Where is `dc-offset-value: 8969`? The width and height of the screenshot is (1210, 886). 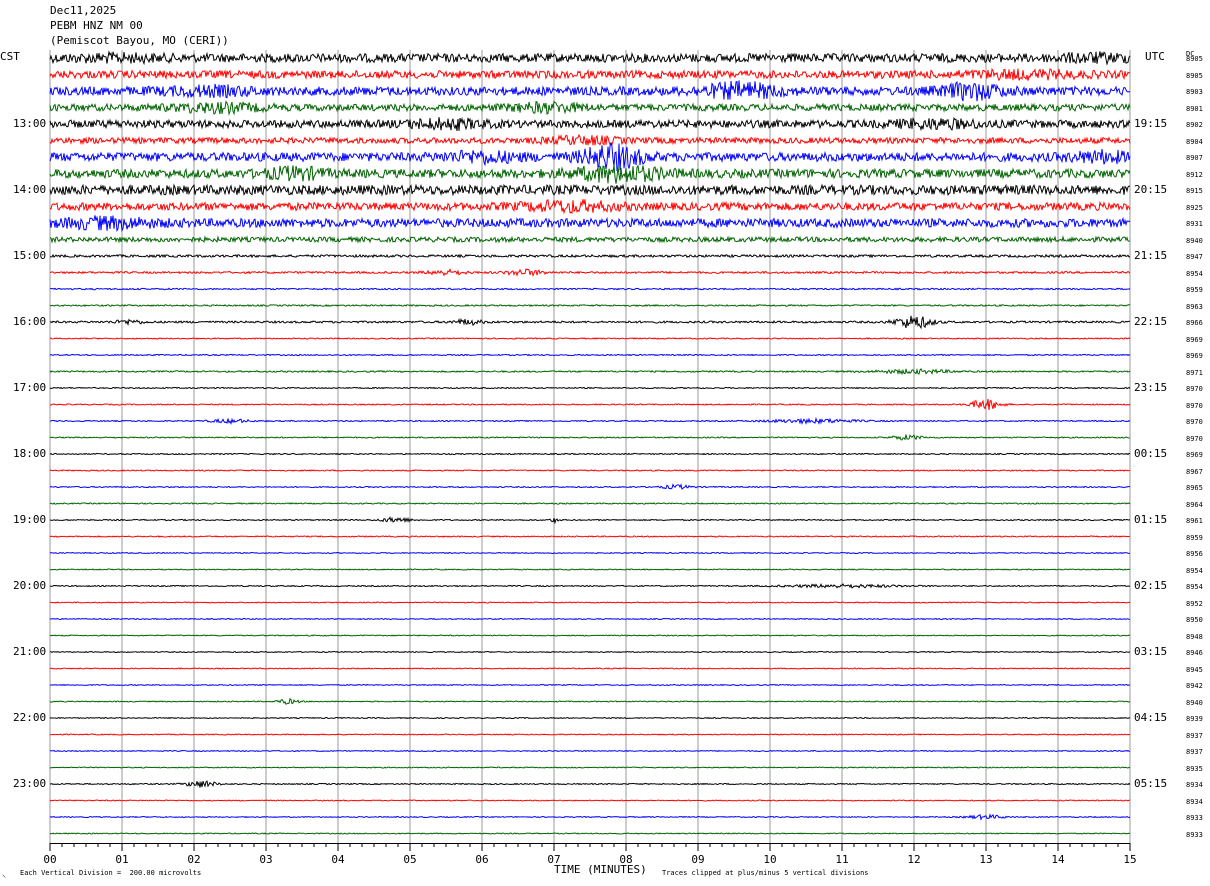 dc-offset-value: 8969 is located at coordinates (1194, 356).